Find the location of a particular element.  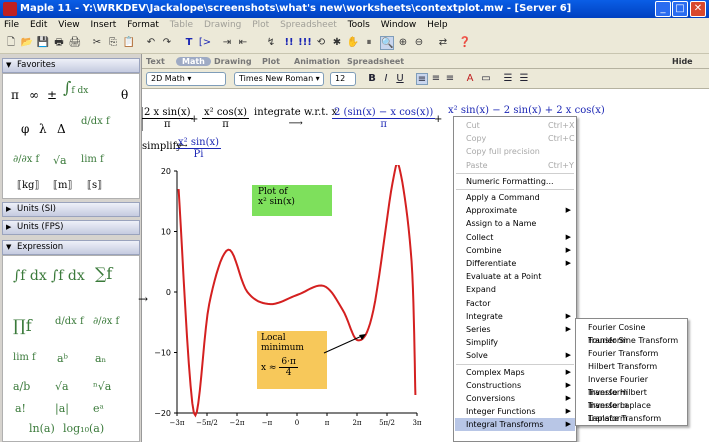

units-si-palette-header: ▶ Units (SI) is located at coordinates (71, 209).